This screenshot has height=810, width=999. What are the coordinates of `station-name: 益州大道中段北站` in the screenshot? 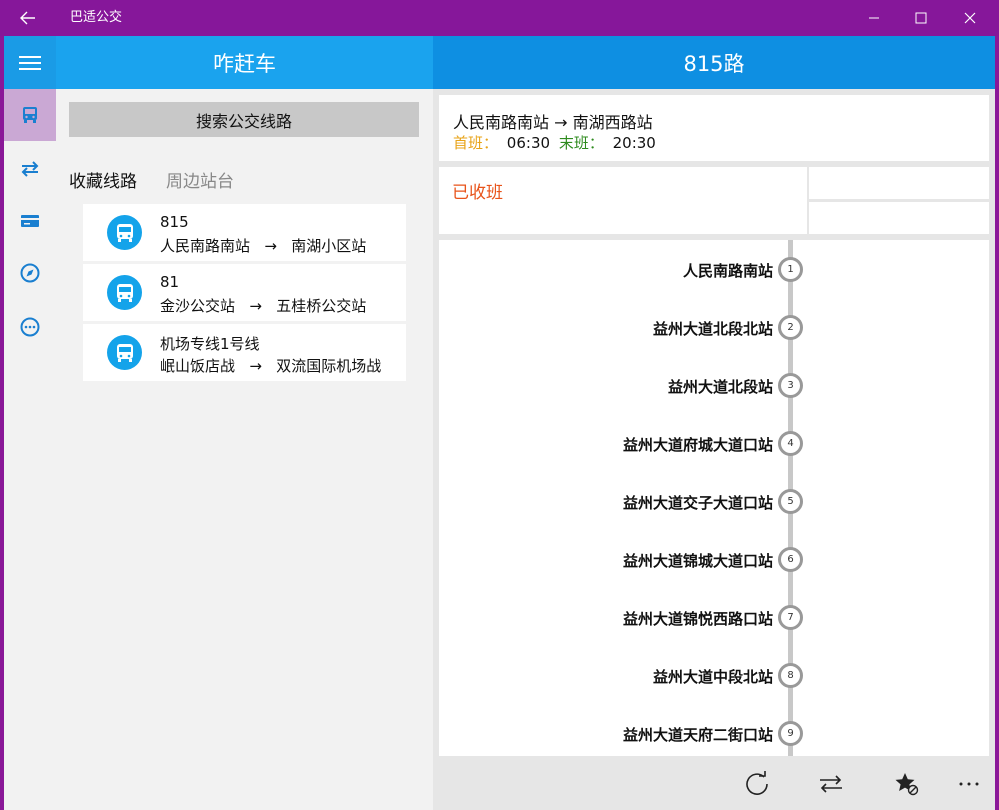 It's located at (712, 677).